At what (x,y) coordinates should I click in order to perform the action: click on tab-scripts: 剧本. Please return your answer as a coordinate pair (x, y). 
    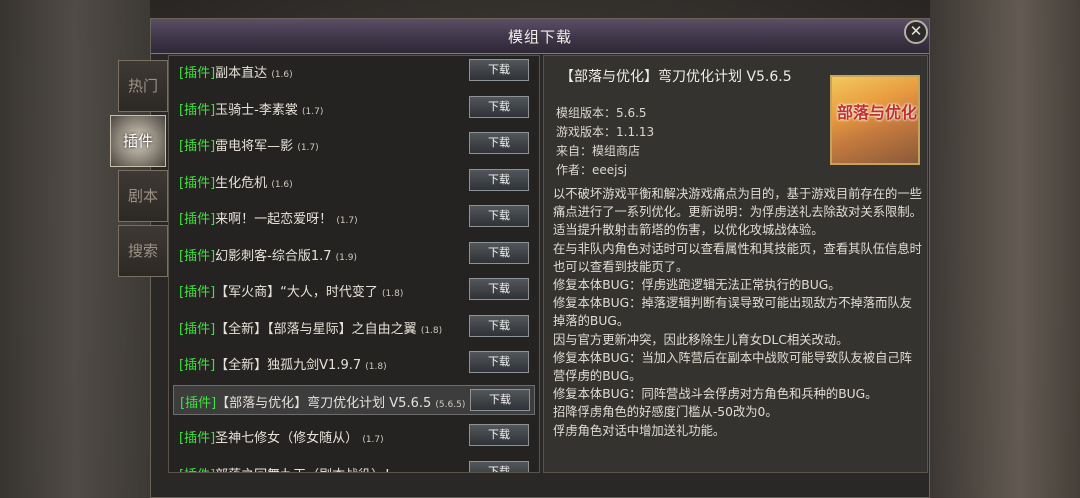
    Looking at the image, I should click on (143, 196).